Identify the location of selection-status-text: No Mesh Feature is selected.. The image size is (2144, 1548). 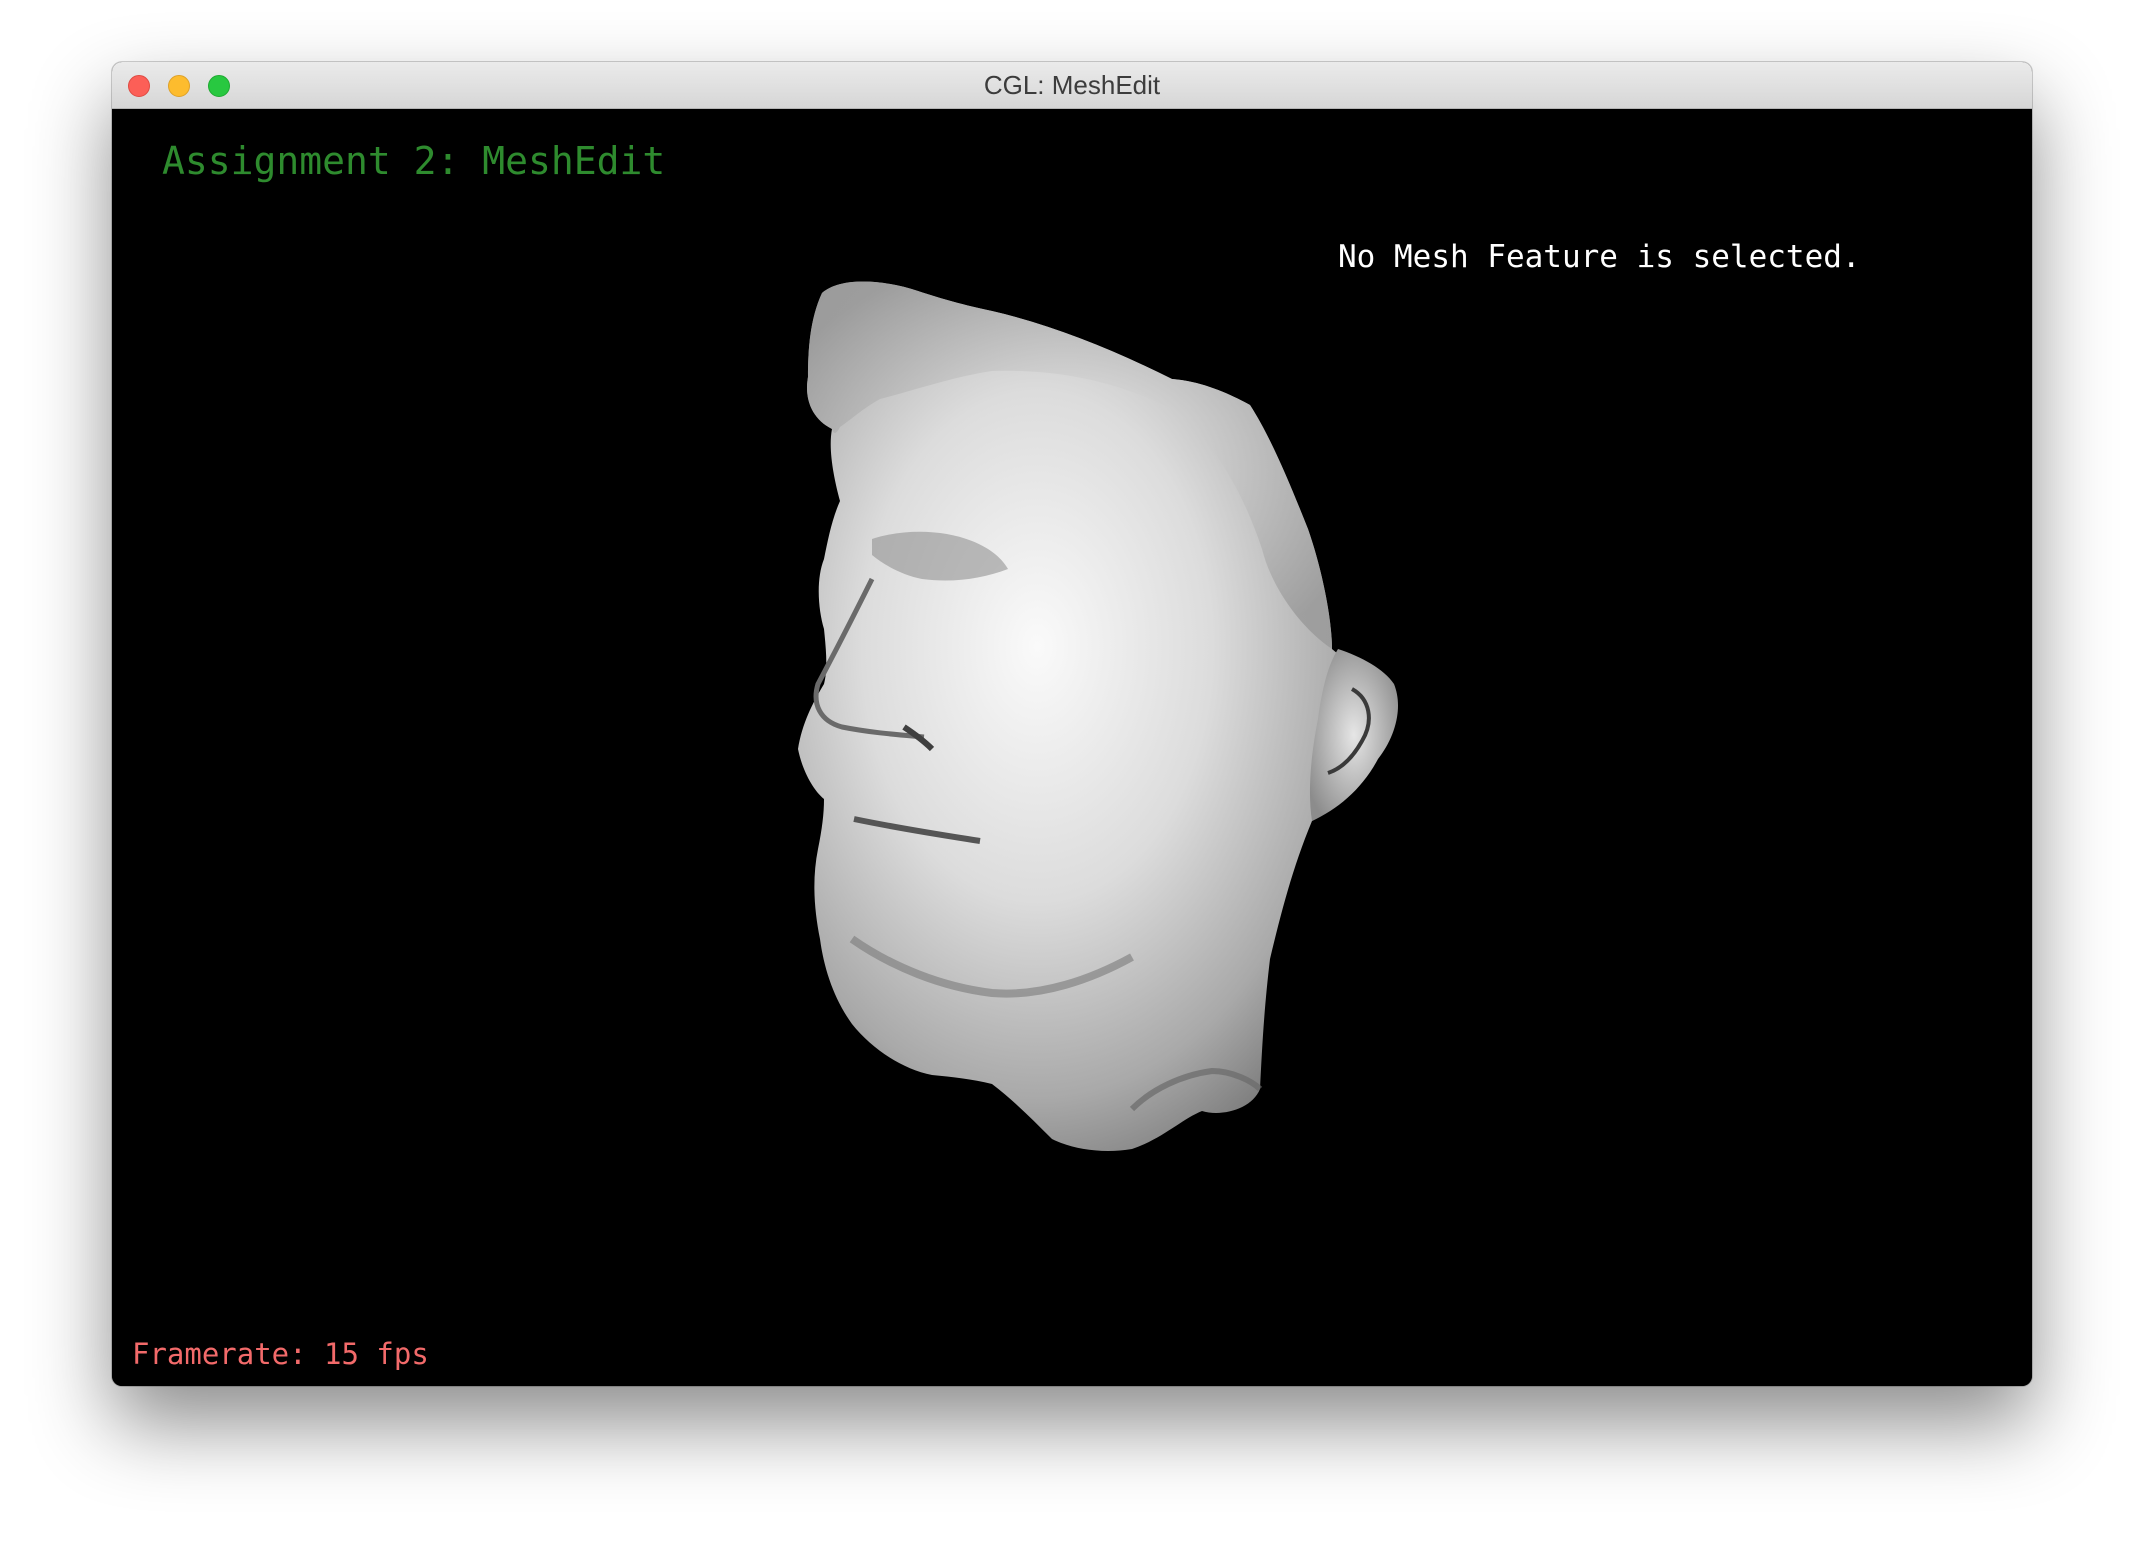
(1599, 257).